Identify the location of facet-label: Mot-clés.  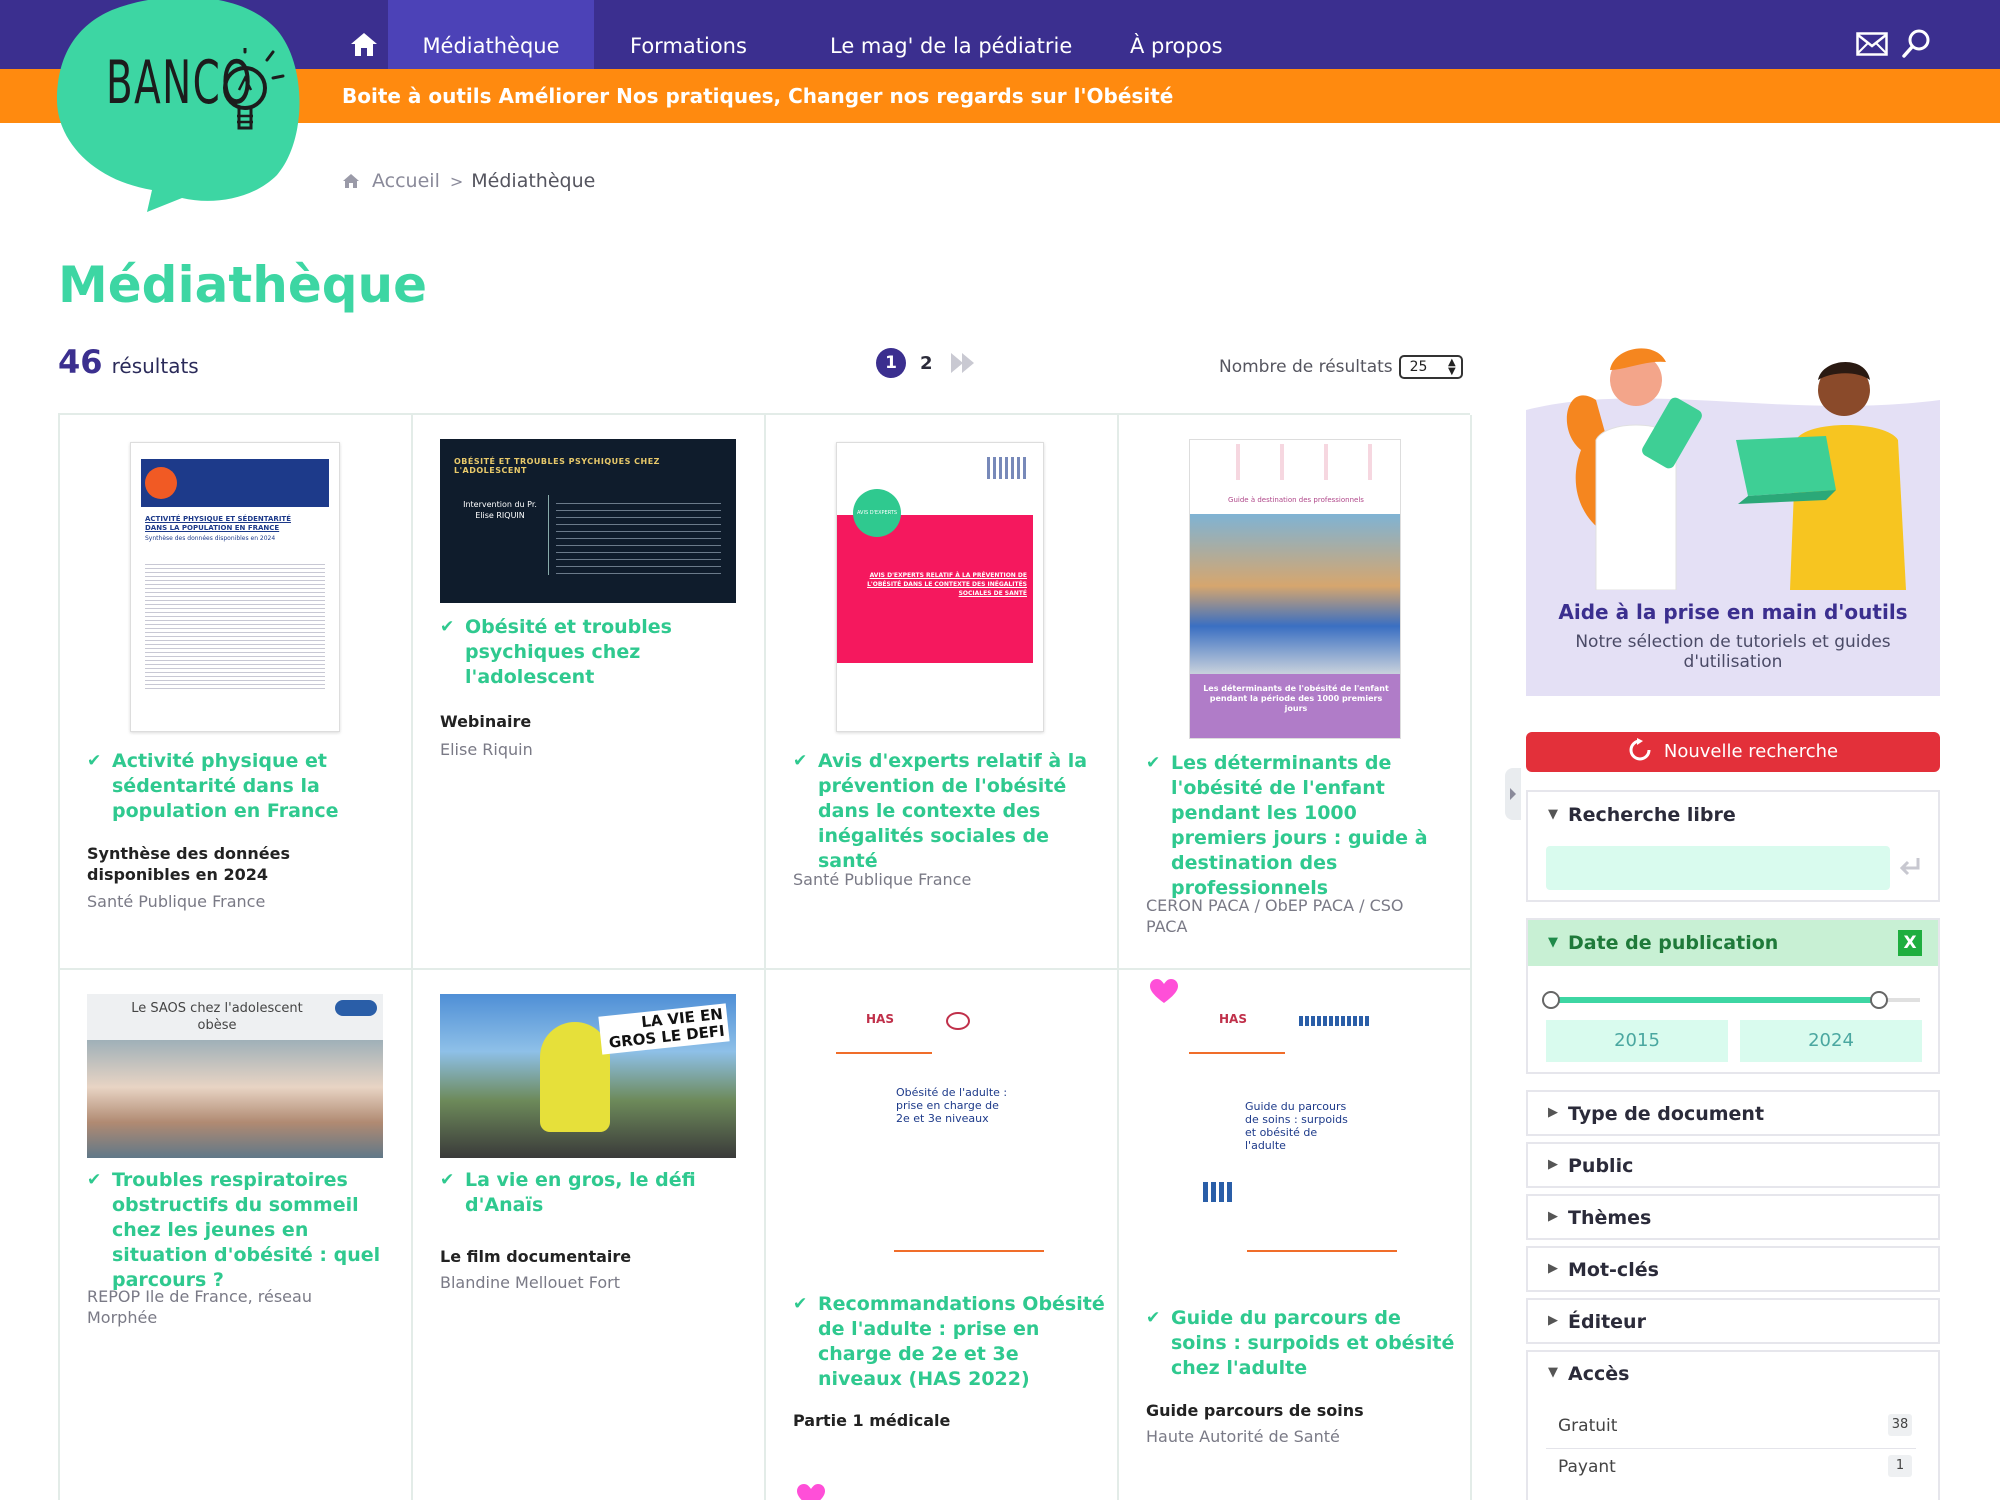
(1613, 1270).